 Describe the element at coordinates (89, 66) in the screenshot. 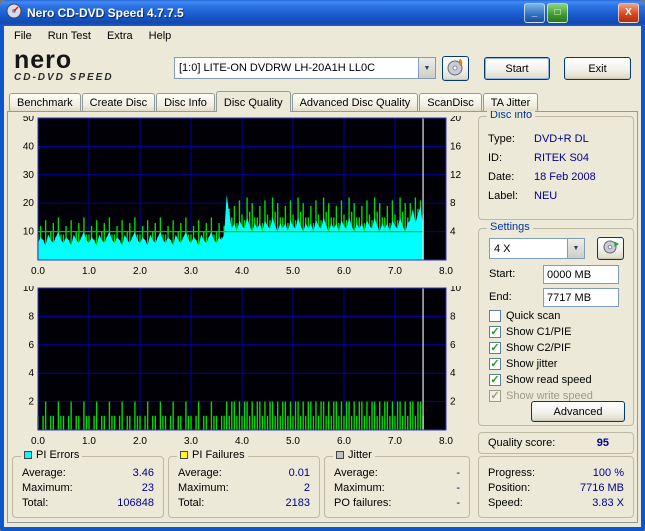

I see `nero-logo: nero CD-DVD SPEED` at that location.